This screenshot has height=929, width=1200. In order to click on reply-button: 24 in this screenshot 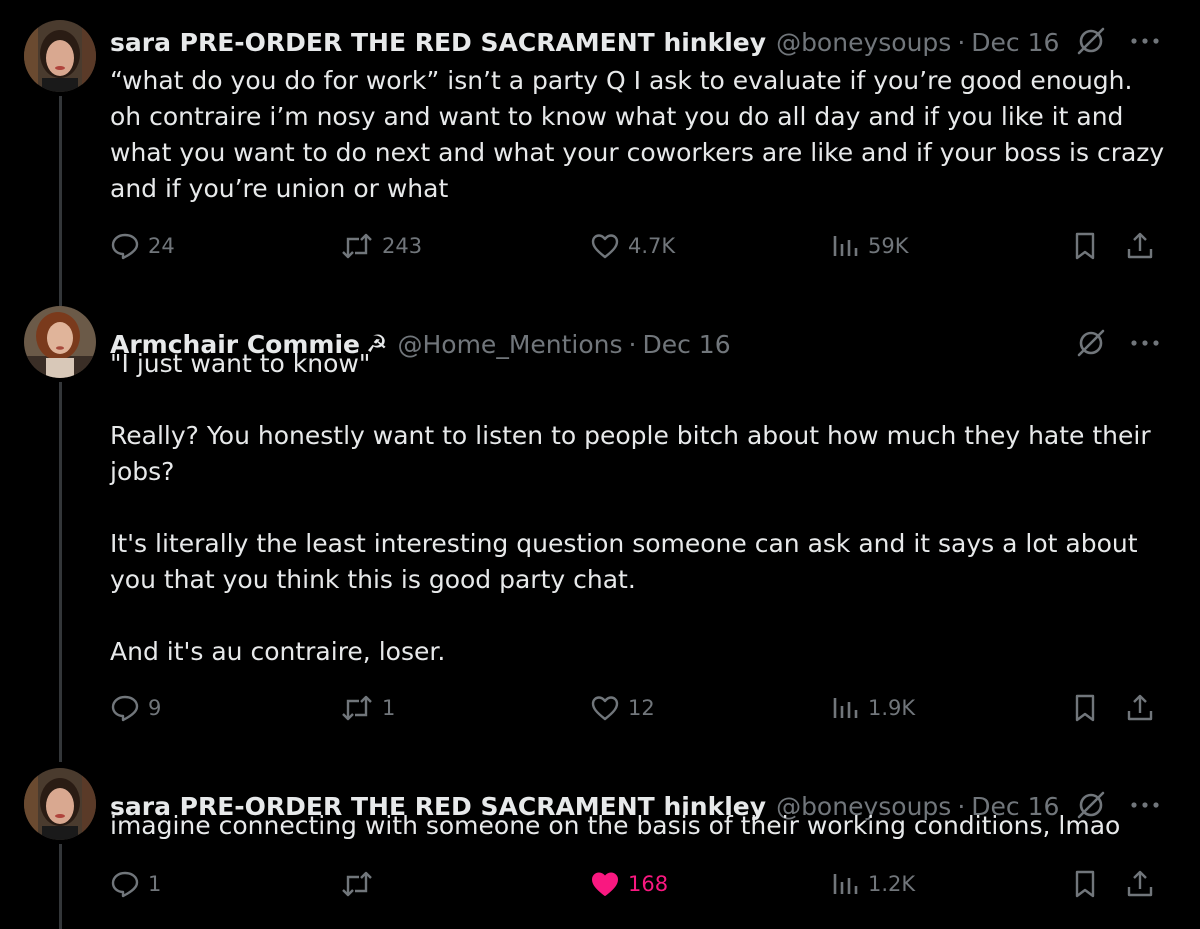, I will do `click(142, 246)`.